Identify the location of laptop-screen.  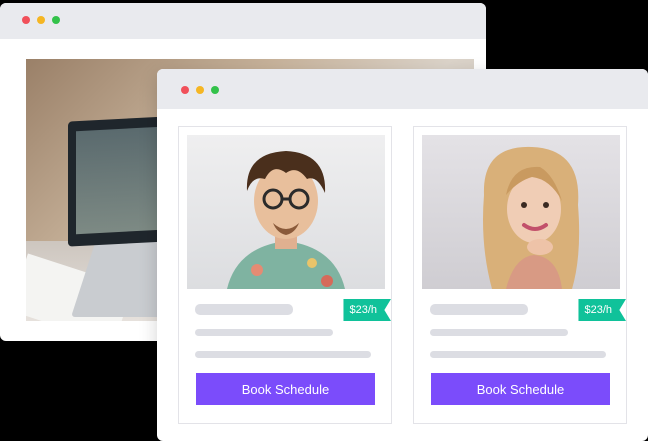
(118, 181).